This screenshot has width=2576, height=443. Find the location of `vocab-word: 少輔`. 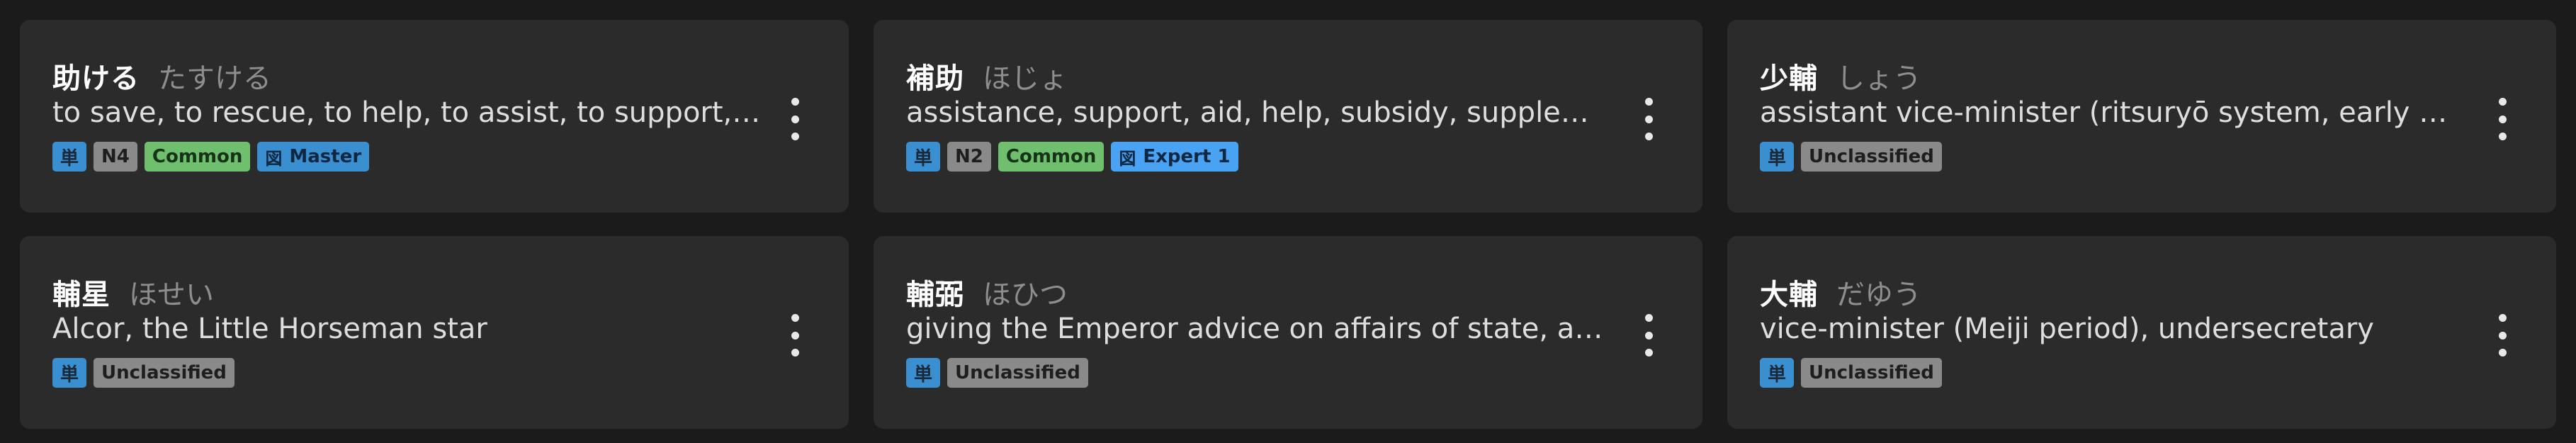

vocab-word: 少輔 is located at coordinates (1789, 78).